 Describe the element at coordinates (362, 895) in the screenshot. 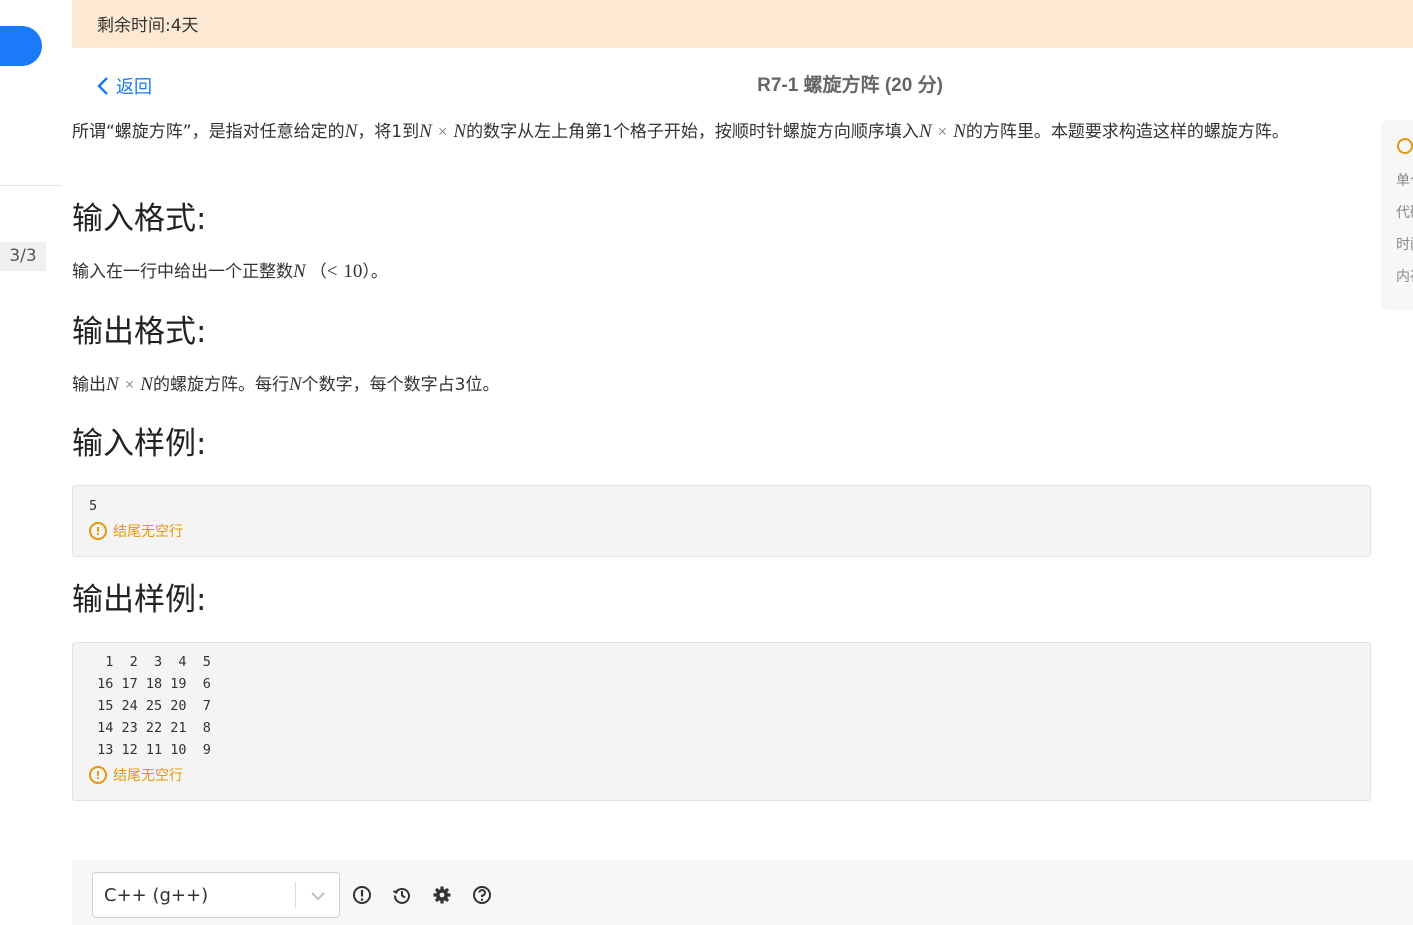

I see `info-circle-icon` at that location.